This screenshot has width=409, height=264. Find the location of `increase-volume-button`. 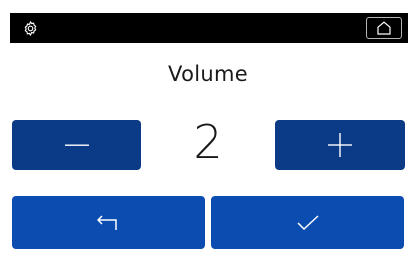

increase-volume-button is located at coordinates (340, 145).